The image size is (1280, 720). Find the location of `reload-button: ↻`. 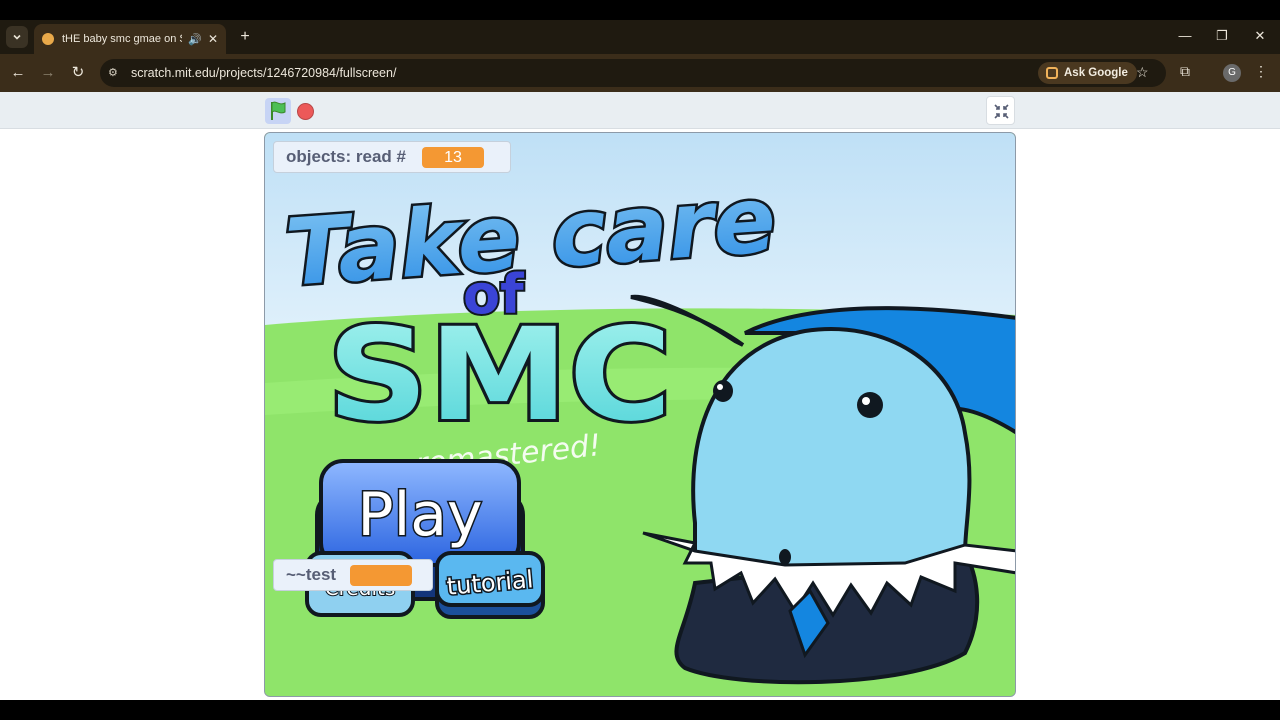

reload-button: ↻ is located at coordinates (78, 73).